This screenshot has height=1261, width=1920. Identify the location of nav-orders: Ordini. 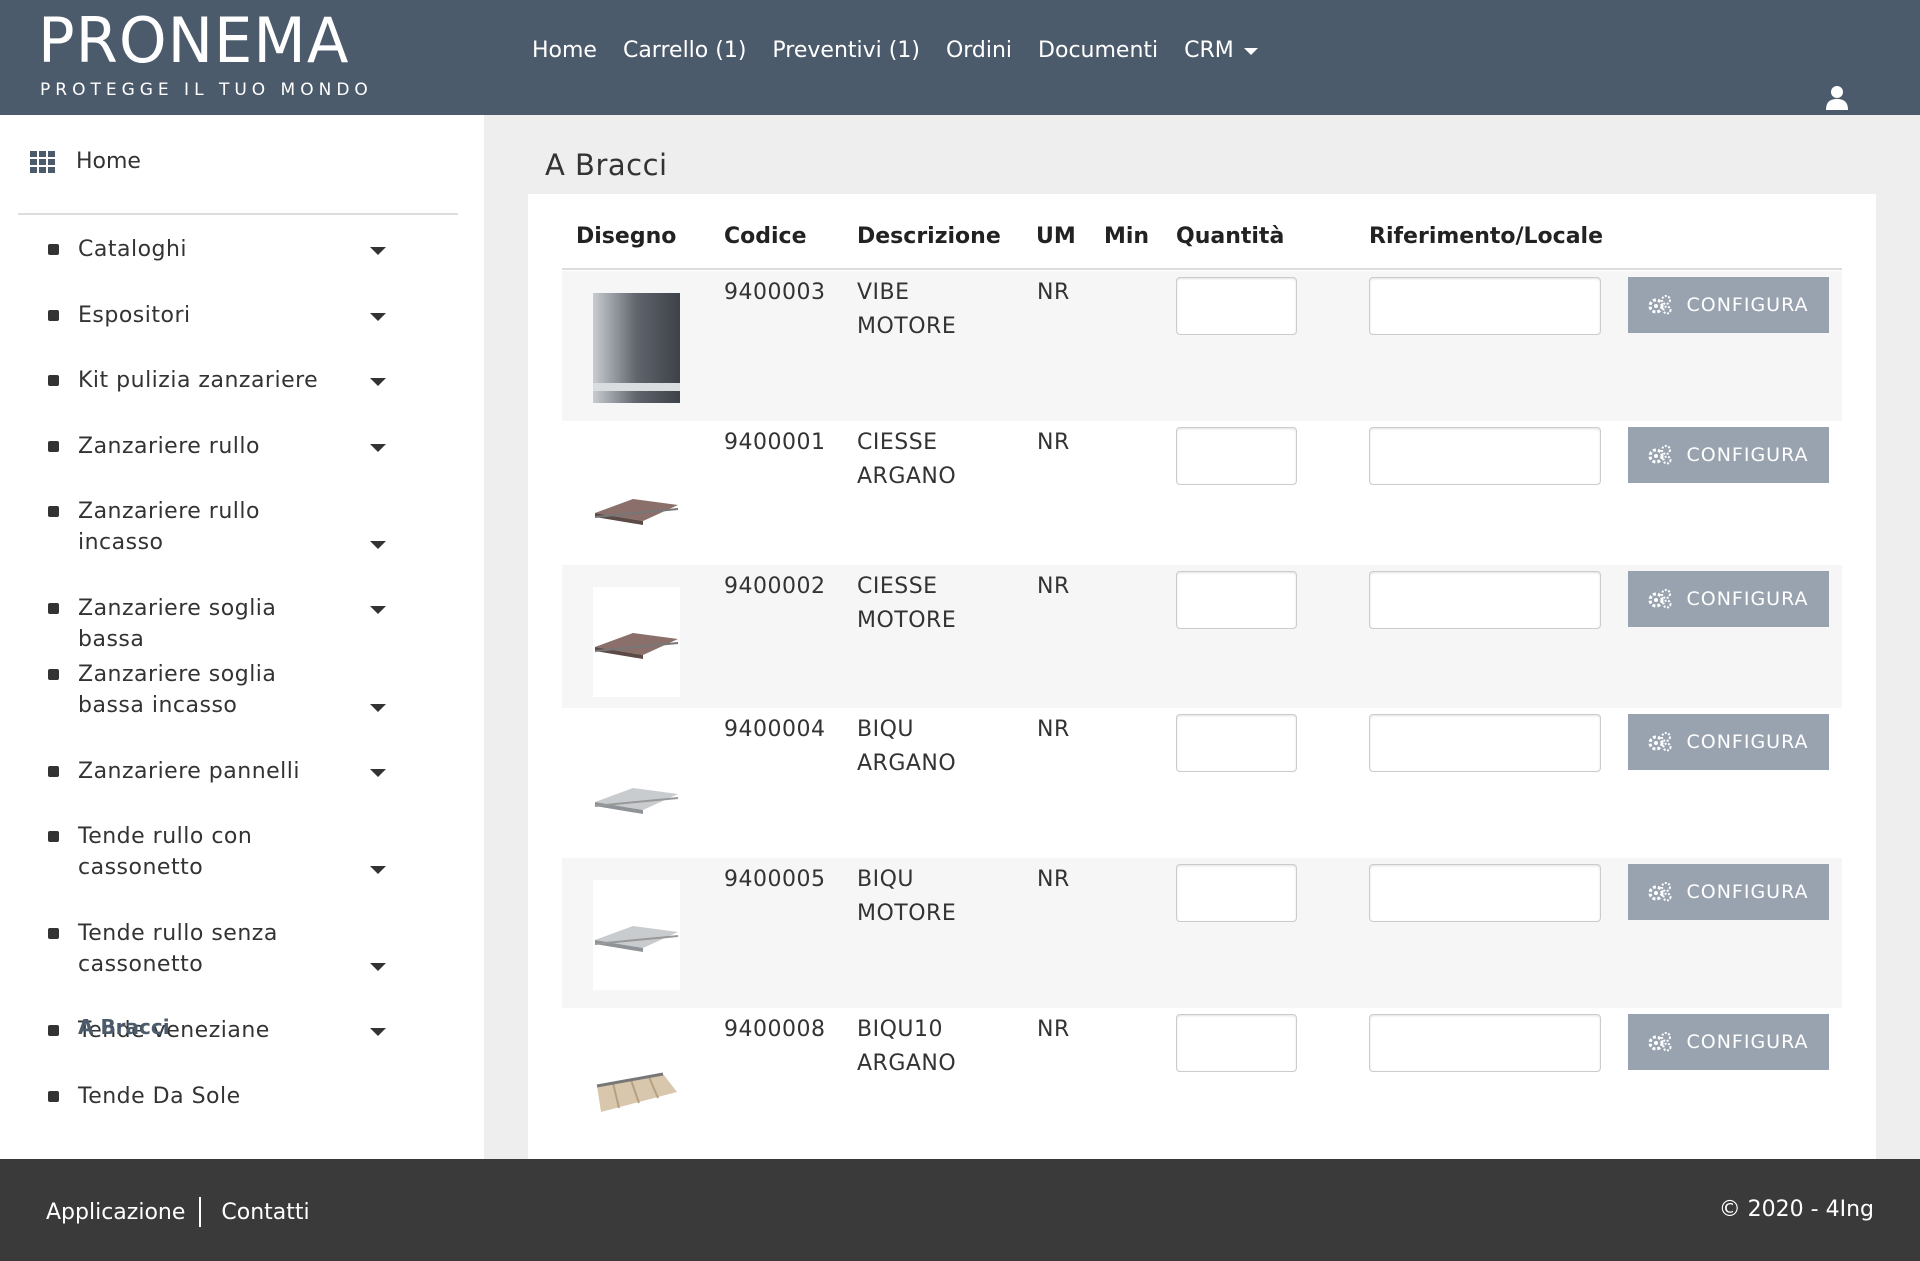
(979, 50).